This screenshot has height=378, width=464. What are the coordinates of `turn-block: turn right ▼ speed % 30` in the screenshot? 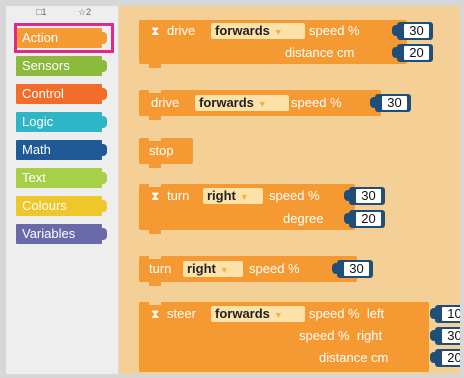 It's located at (256, 270).